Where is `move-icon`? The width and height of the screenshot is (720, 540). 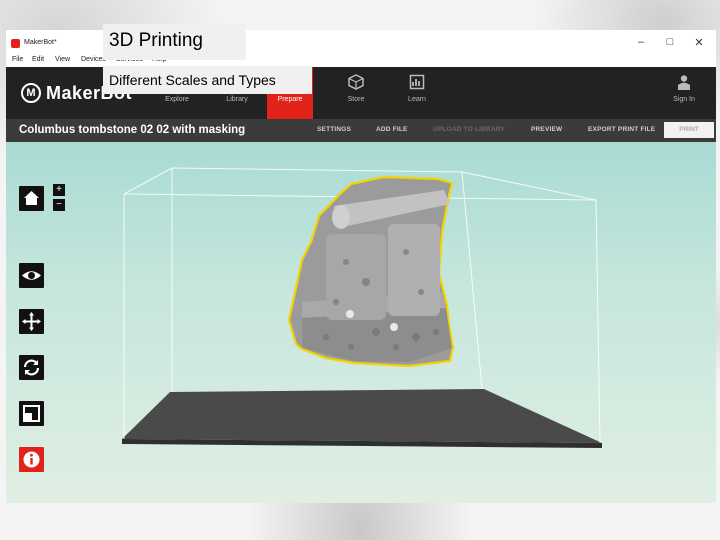 move-icon is located at coordinates (31, 321).